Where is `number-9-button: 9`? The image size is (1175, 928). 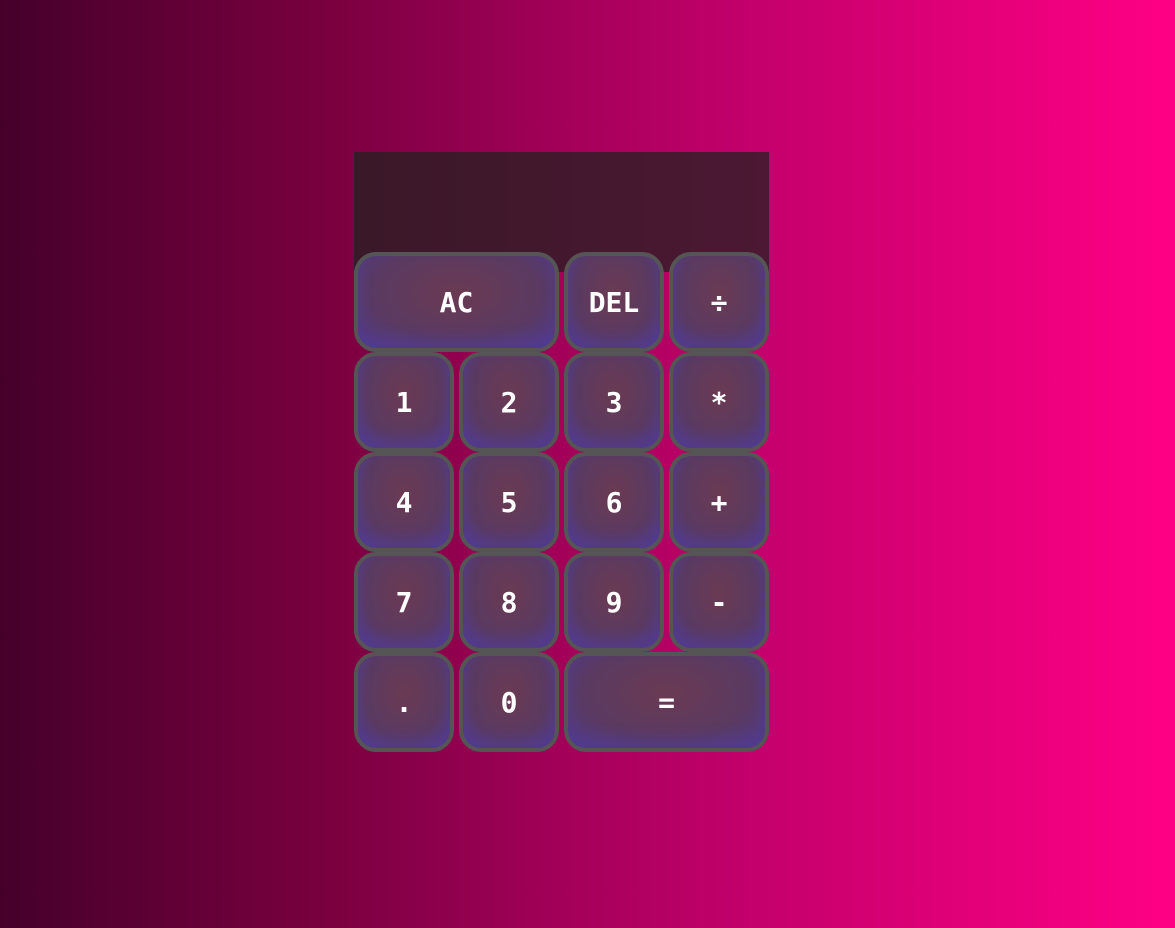 number-9-button: 9 is located at coordinates (614, 602).